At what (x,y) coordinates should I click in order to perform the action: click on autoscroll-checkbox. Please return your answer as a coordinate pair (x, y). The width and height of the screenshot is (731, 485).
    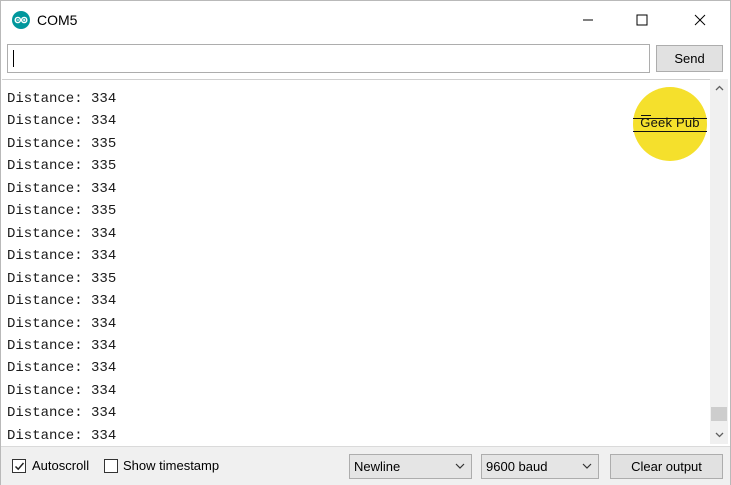
    Looking at the image, I should click on (19, 466).